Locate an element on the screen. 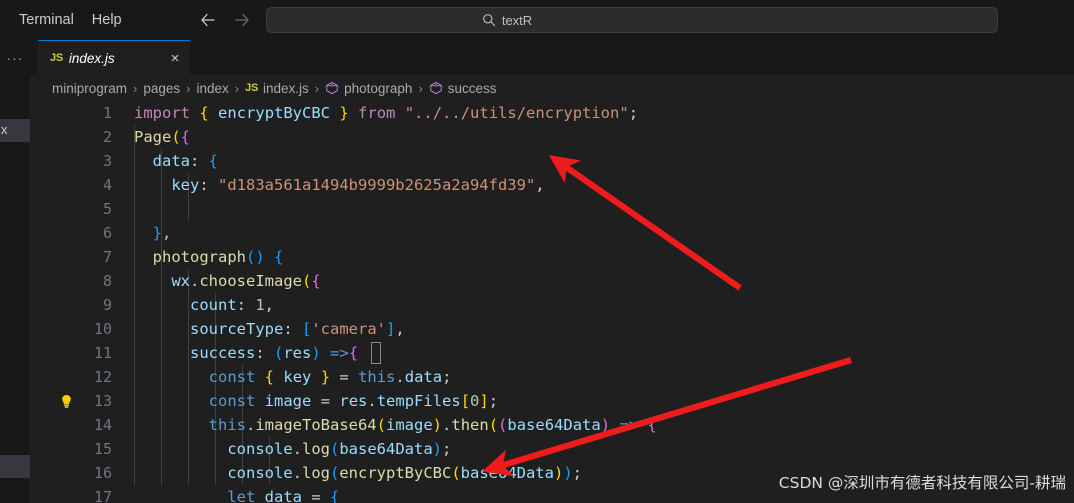 This screenshot has width=1074, height=503. breadcrumb-item-index: index is located at coordinates (213, 88).